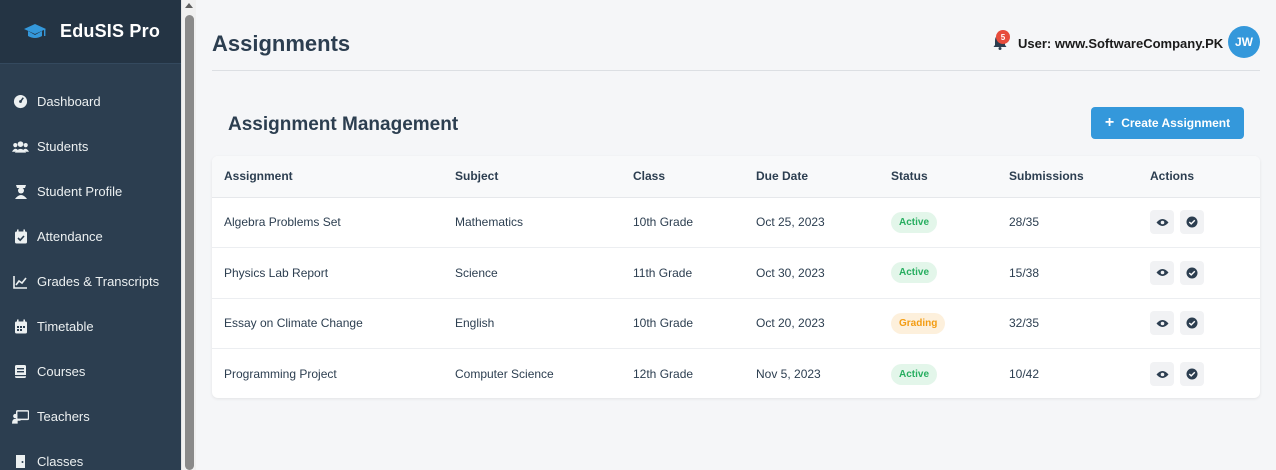 This screenshot has width=1276, height=470. Describe the element at coordinates (1024, 374) in the screenshot. I see `submissions-cell: 10/42` at that location.